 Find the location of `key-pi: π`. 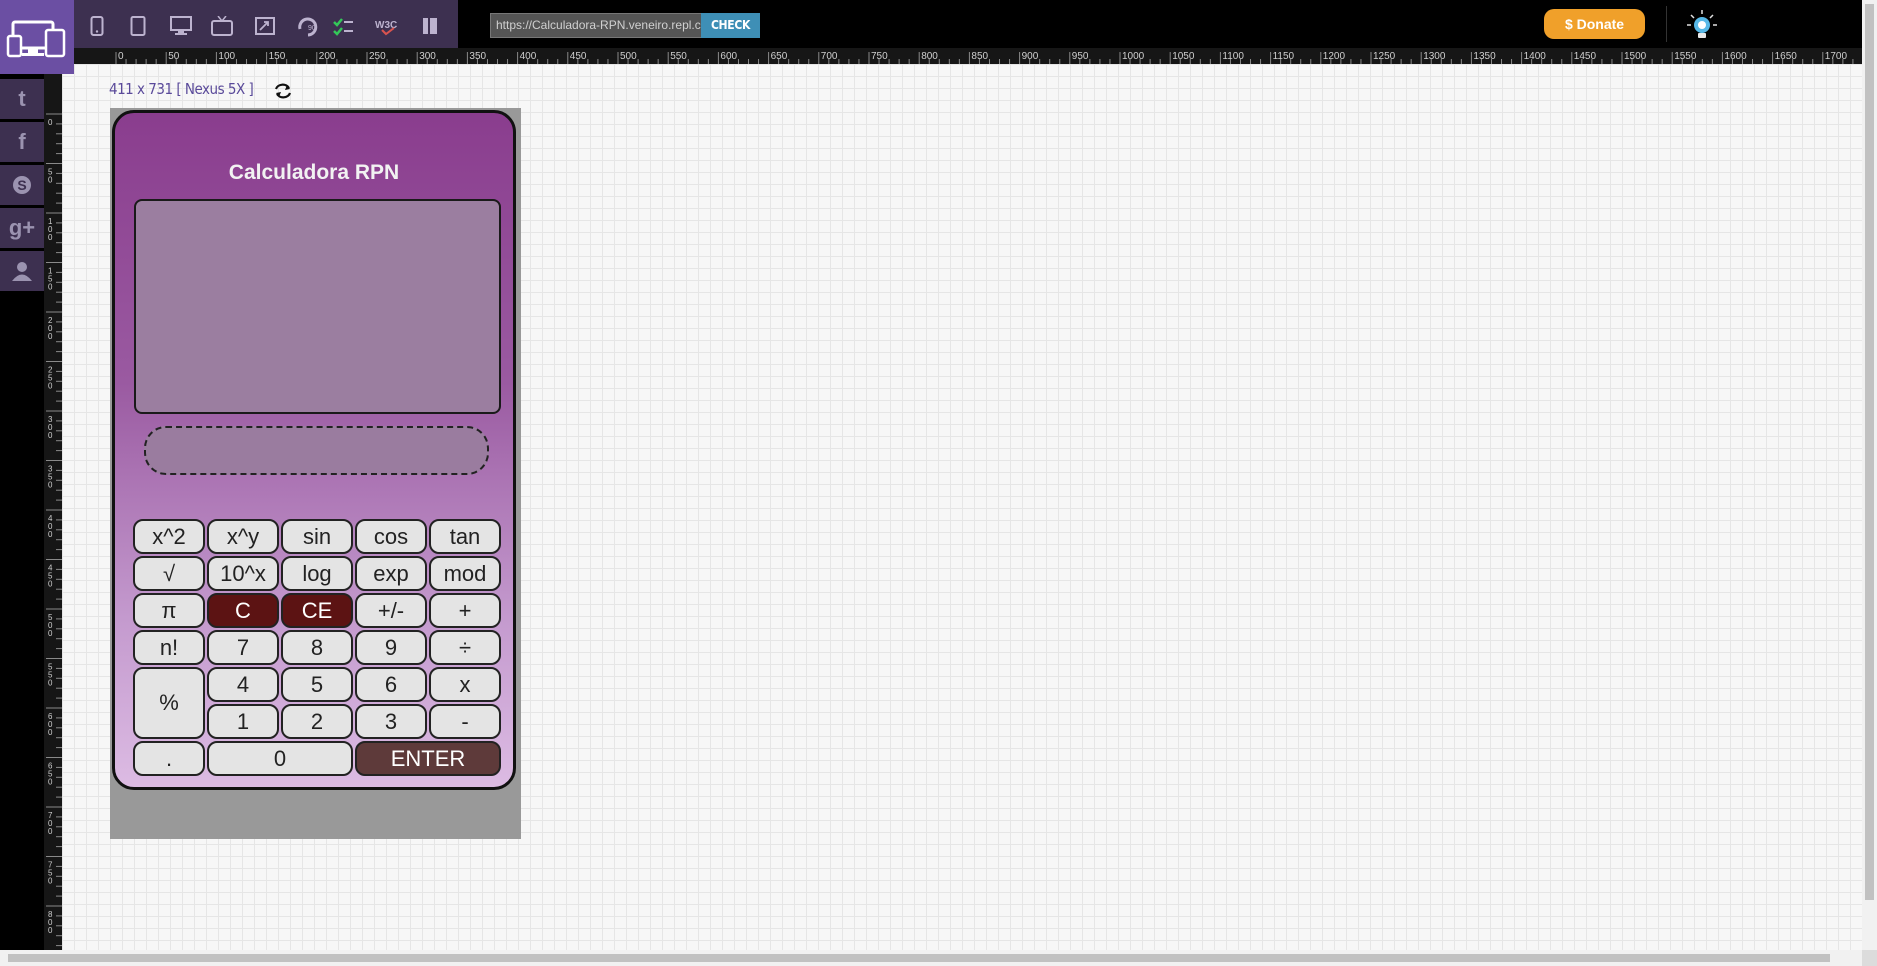

key-pi: π is located at coordinates (169, 610).